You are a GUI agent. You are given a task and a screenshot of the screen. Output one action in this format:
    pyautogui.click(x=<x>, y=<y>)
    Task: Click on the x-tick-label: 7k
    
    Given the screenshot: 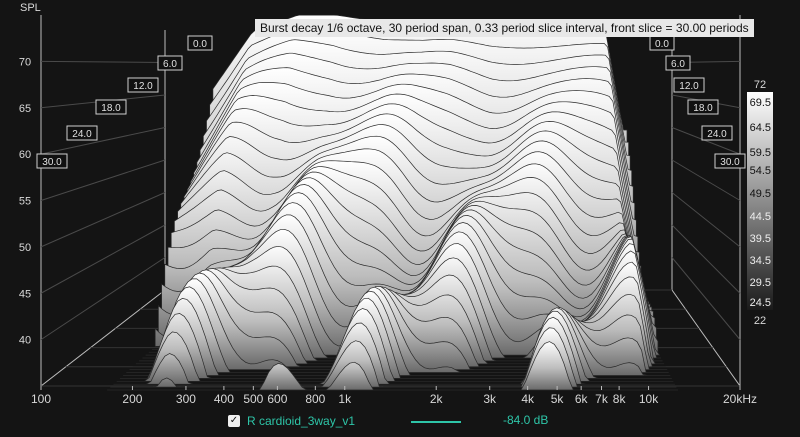 What is the action you would take?
    pyautogui.click(x=602, y=399)
    